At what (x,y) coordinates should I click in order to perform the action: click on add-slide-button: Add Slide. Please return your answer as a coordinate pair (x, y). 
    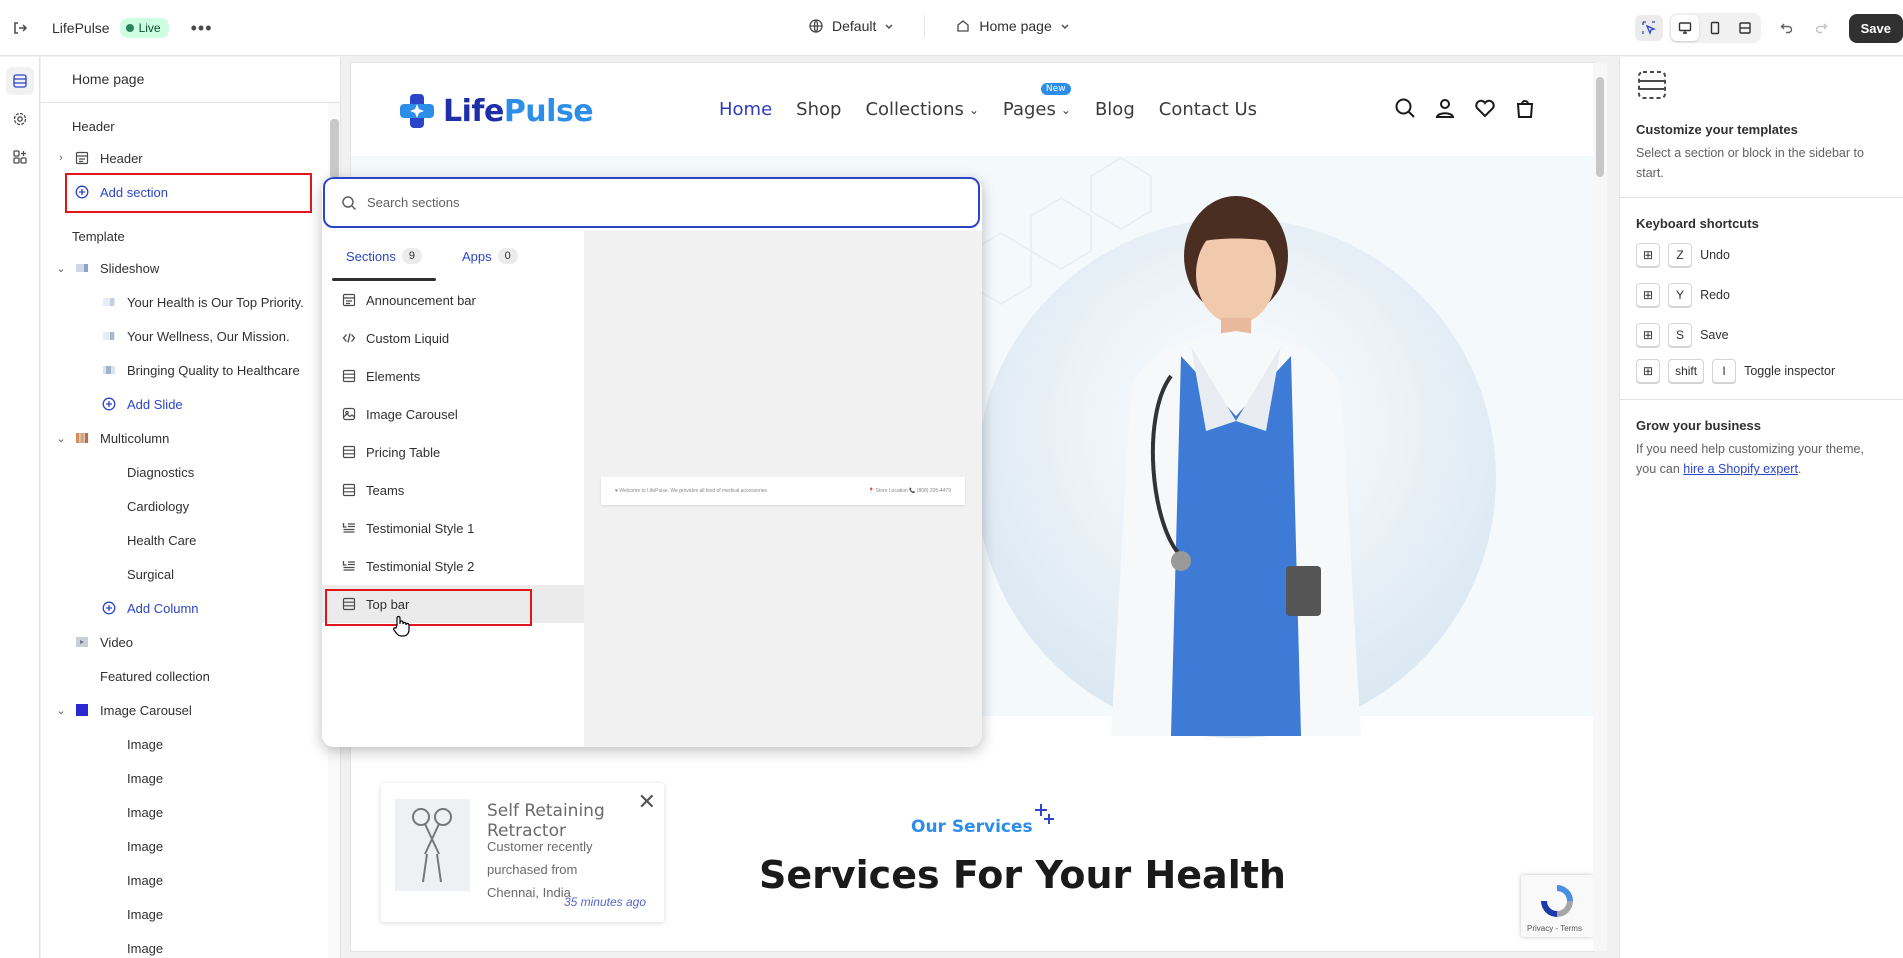
    Looking at the image, I should click on (190, 404).